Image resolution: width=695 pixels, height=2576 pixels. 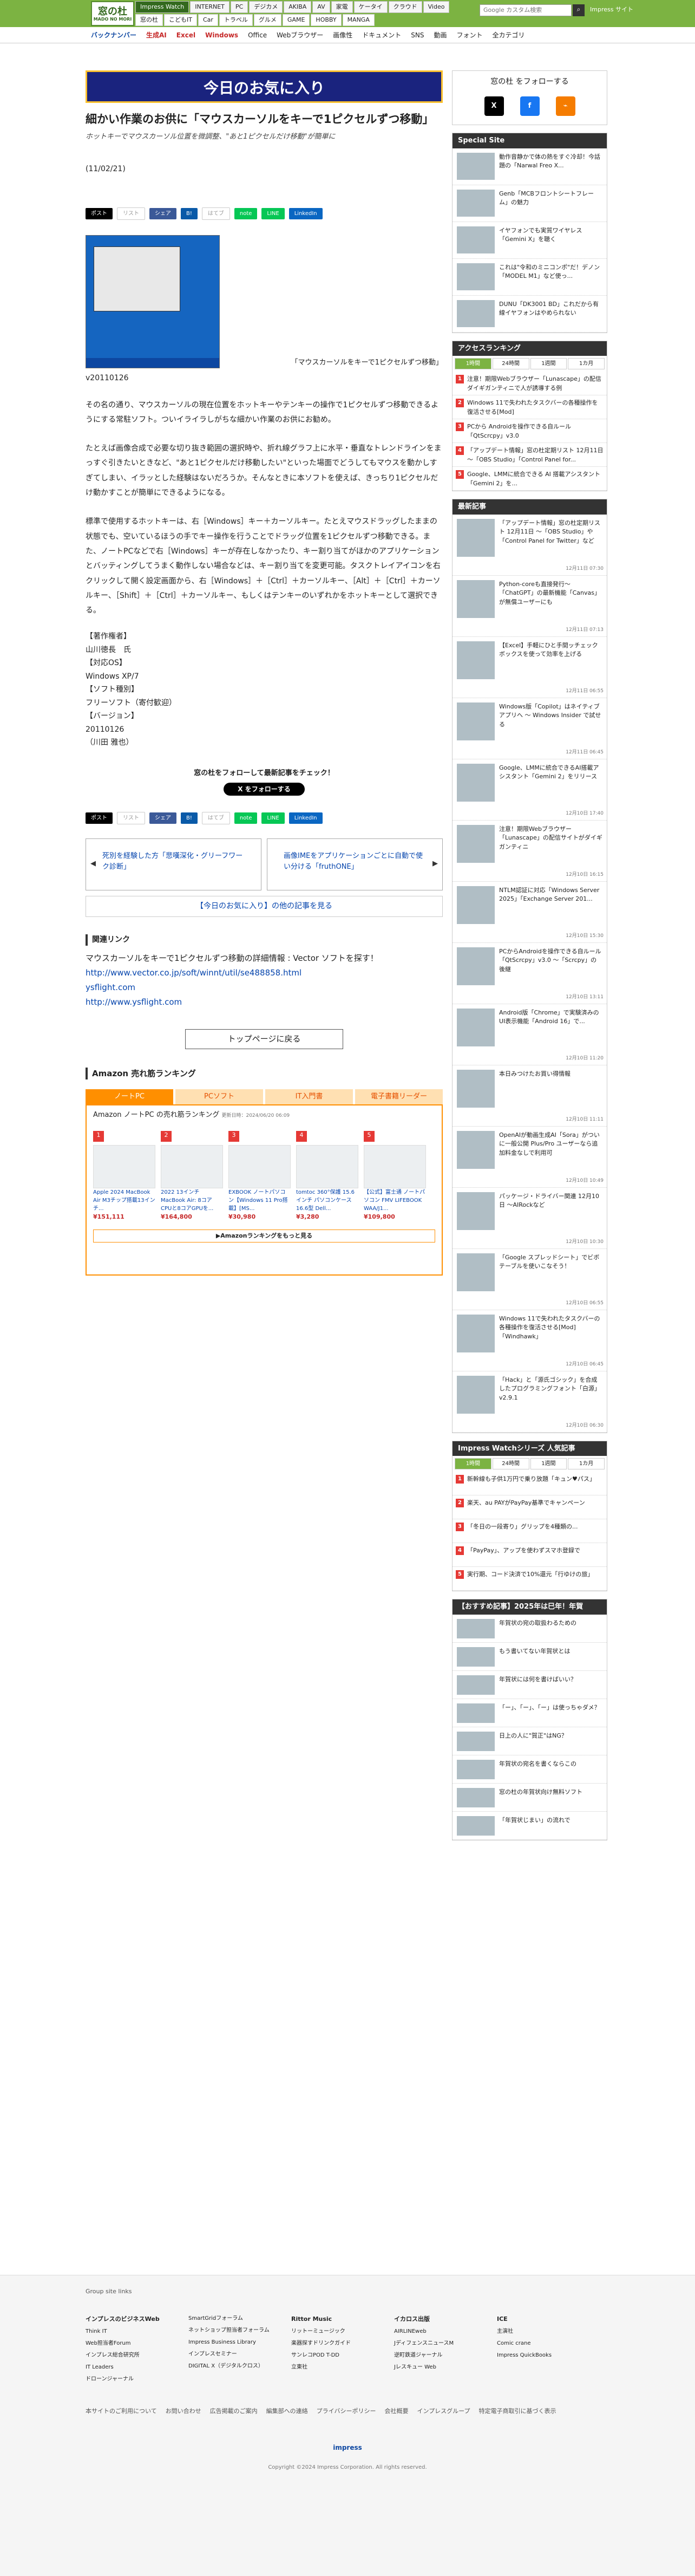 What do you see at coordinates (436, 7) in the screenshot?
I see `group-nav-item: Video` at bounding box center [436, 7].